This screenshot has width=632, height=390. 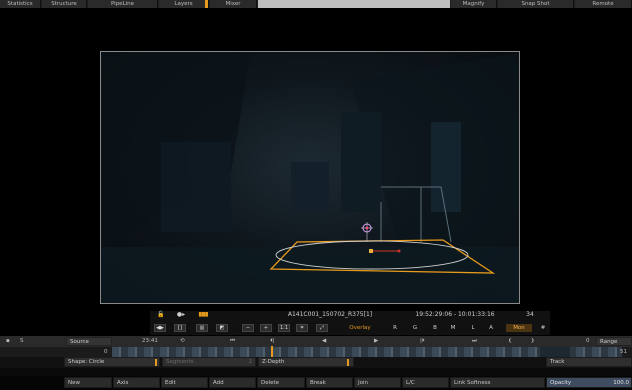 I want to click on fit-button: ⟦⟧, so click(x=180, y=328).